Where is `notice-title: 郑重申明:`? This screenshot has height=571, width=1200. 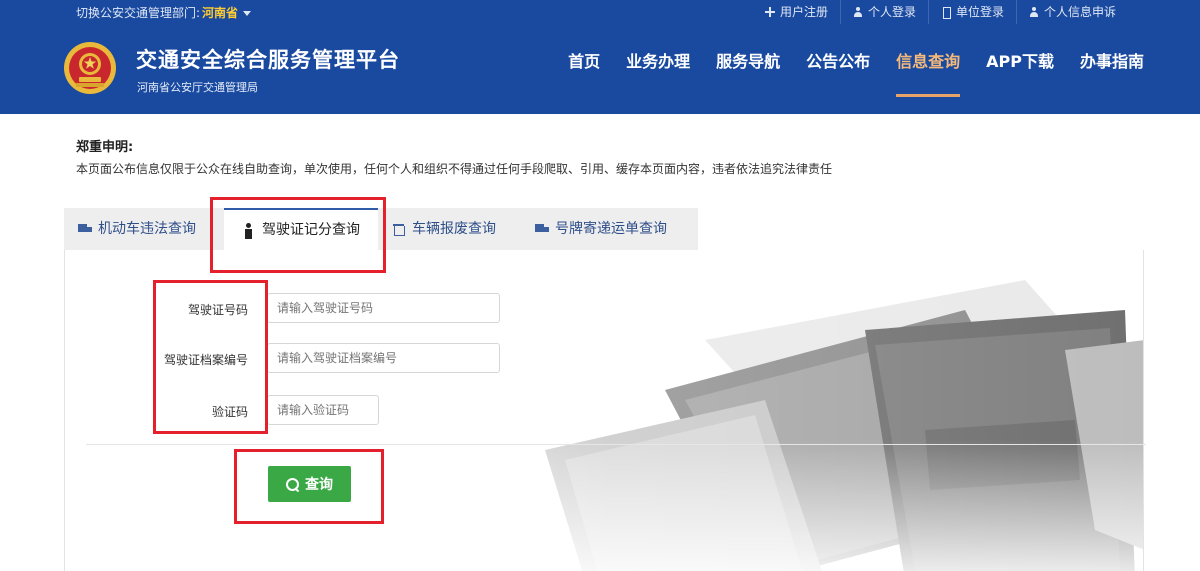
notice-title: 郑重申明: is located at coordinates (105, 147).